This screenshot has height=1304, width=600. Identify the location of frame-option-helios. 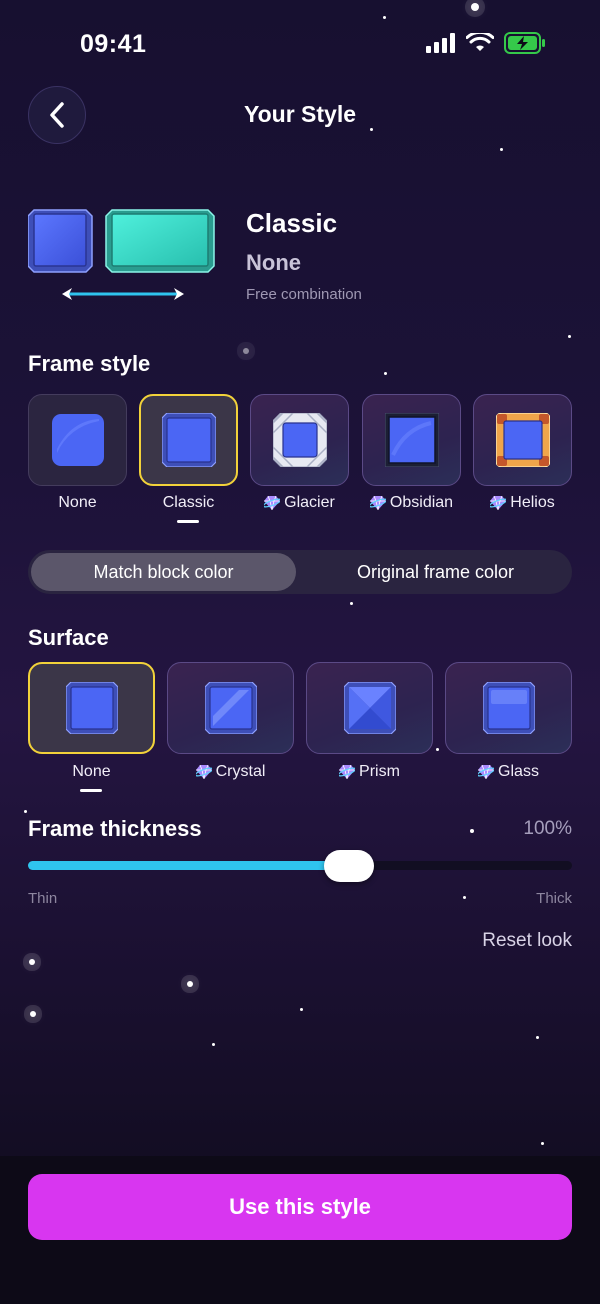
(522, 440).